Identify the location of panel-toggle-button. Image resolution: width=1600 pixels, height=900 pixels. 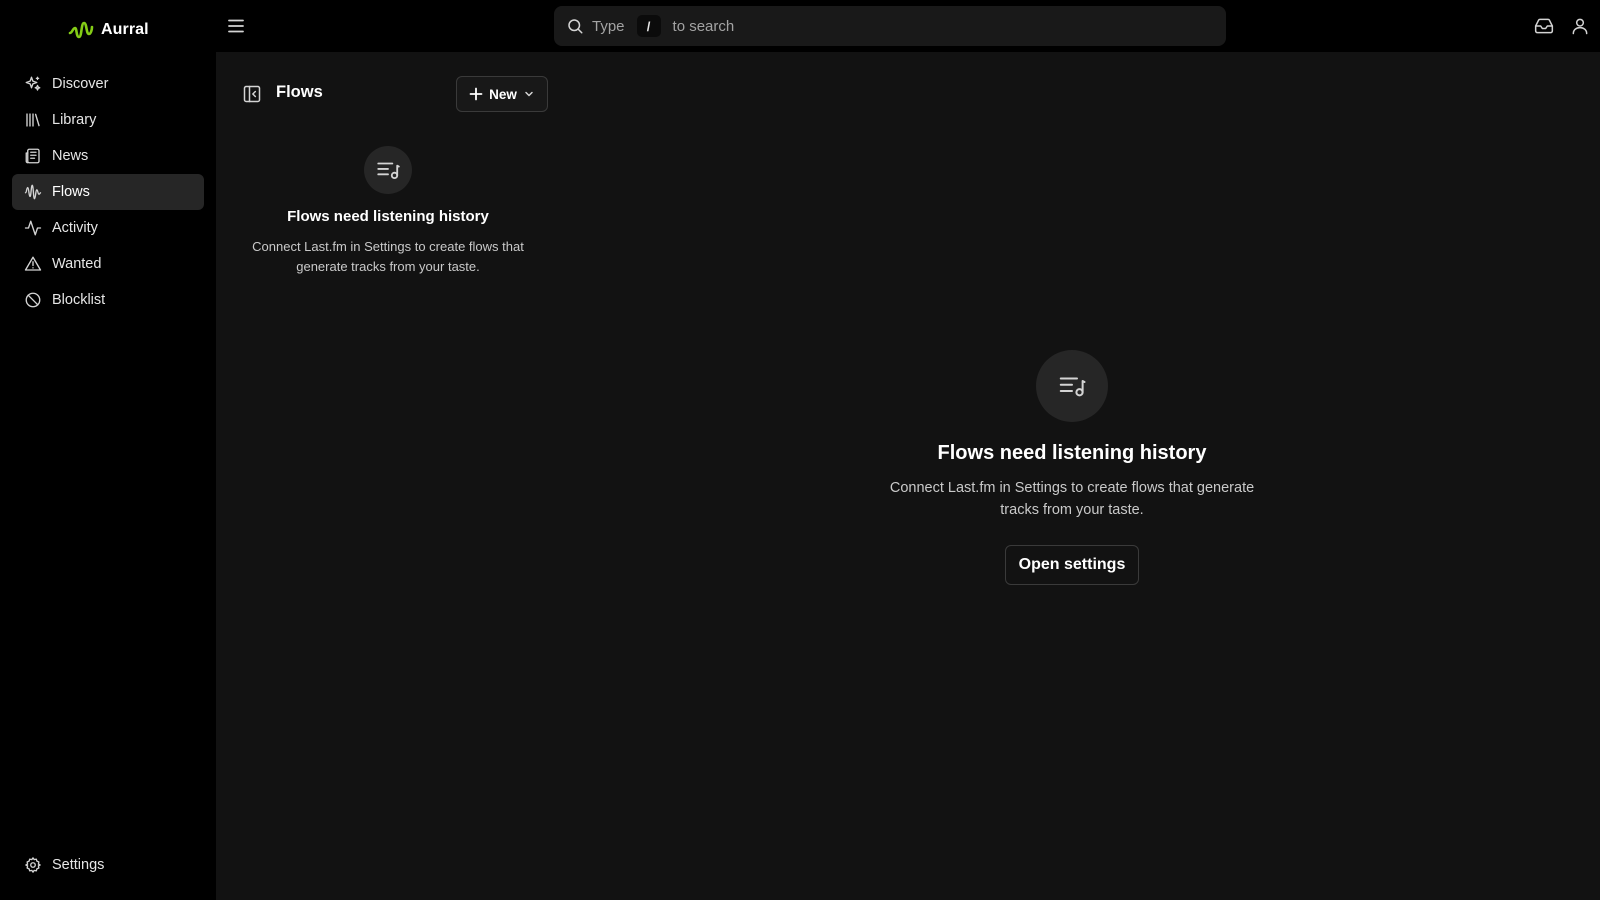
(252, 94).